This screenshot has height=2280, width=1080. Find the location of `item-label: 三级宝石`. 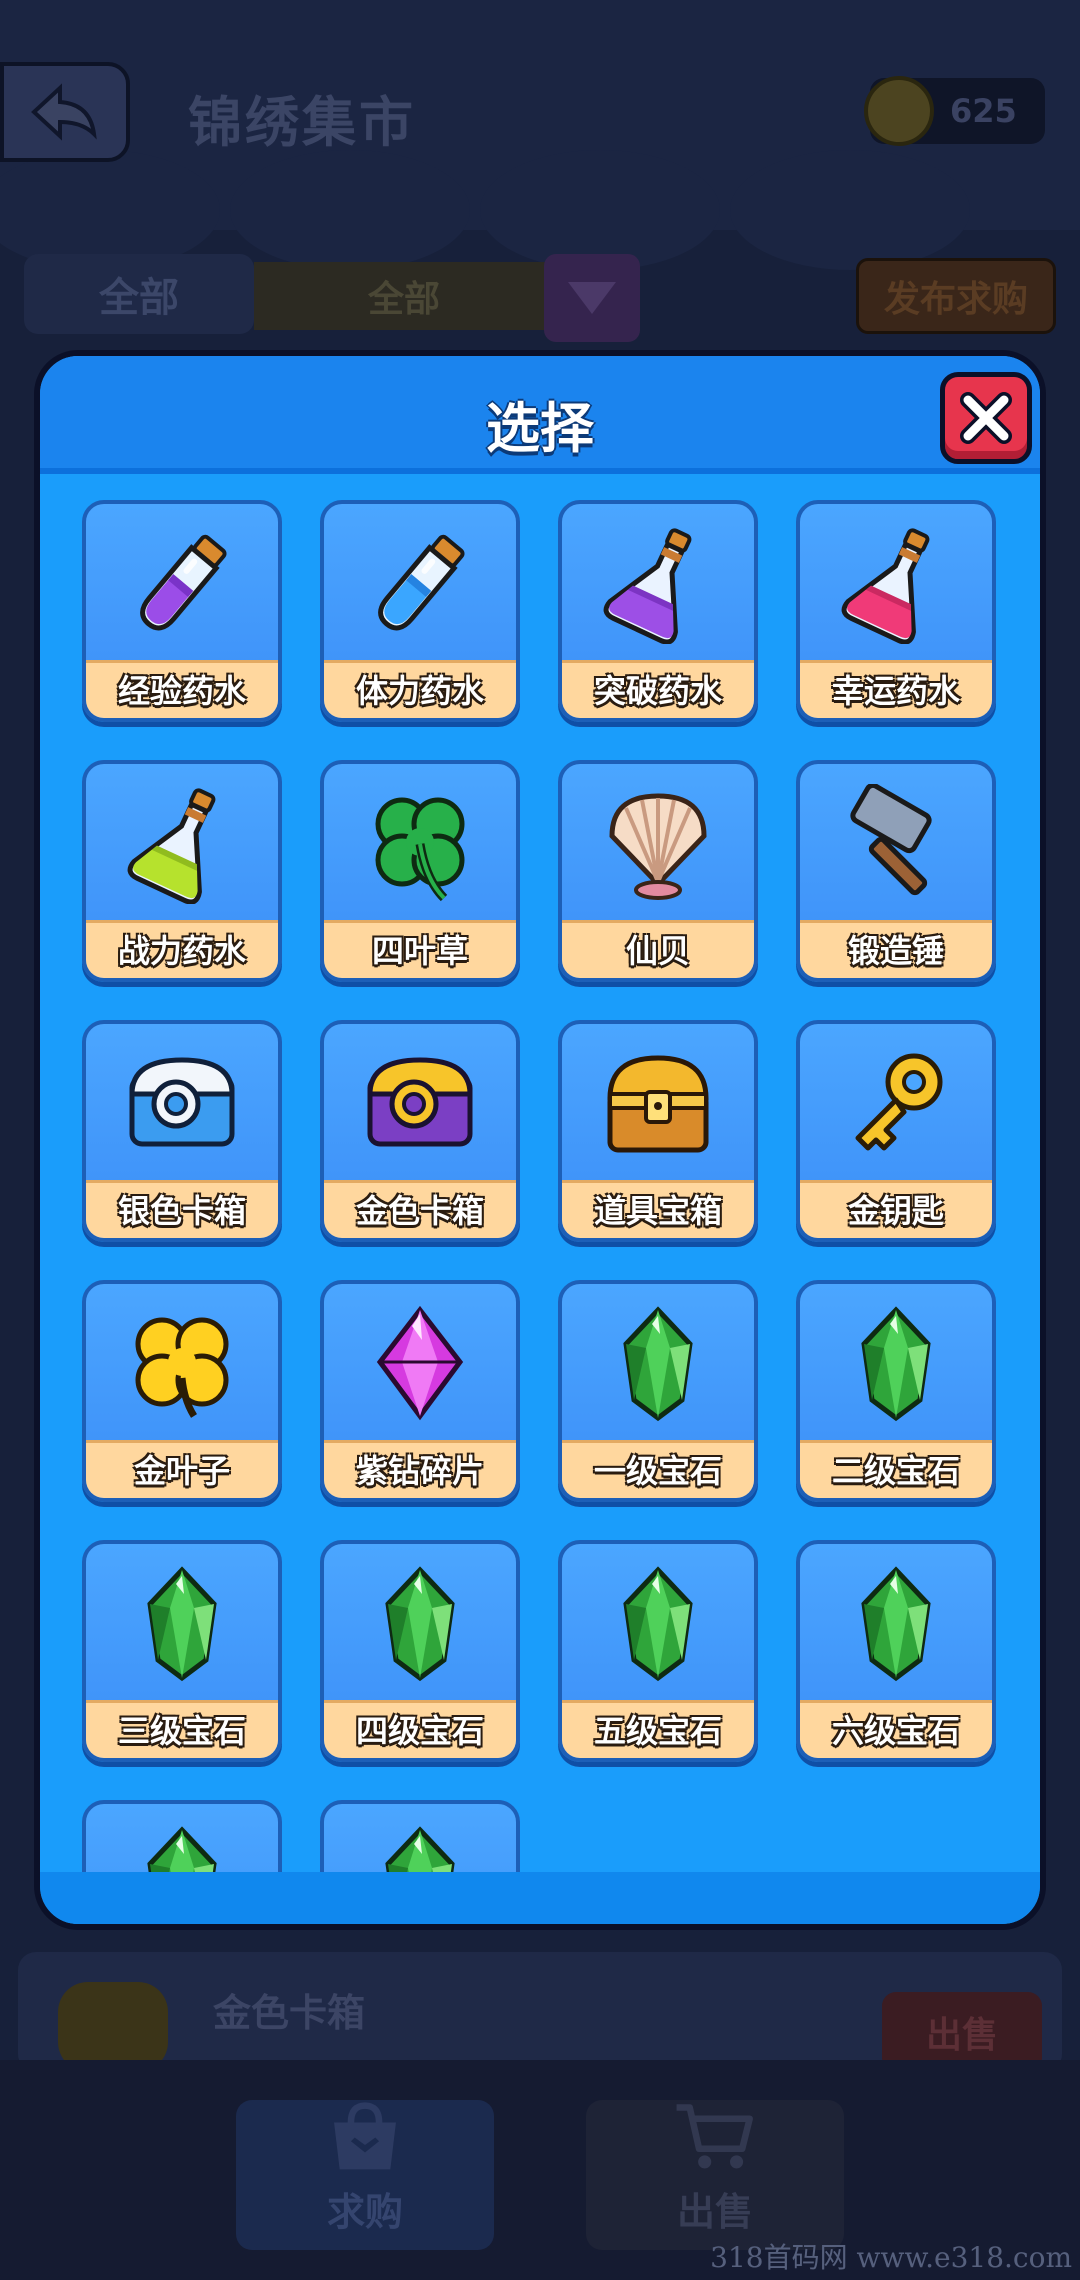

item-label: 三级宝石 is located at coordinates (182, 1729).